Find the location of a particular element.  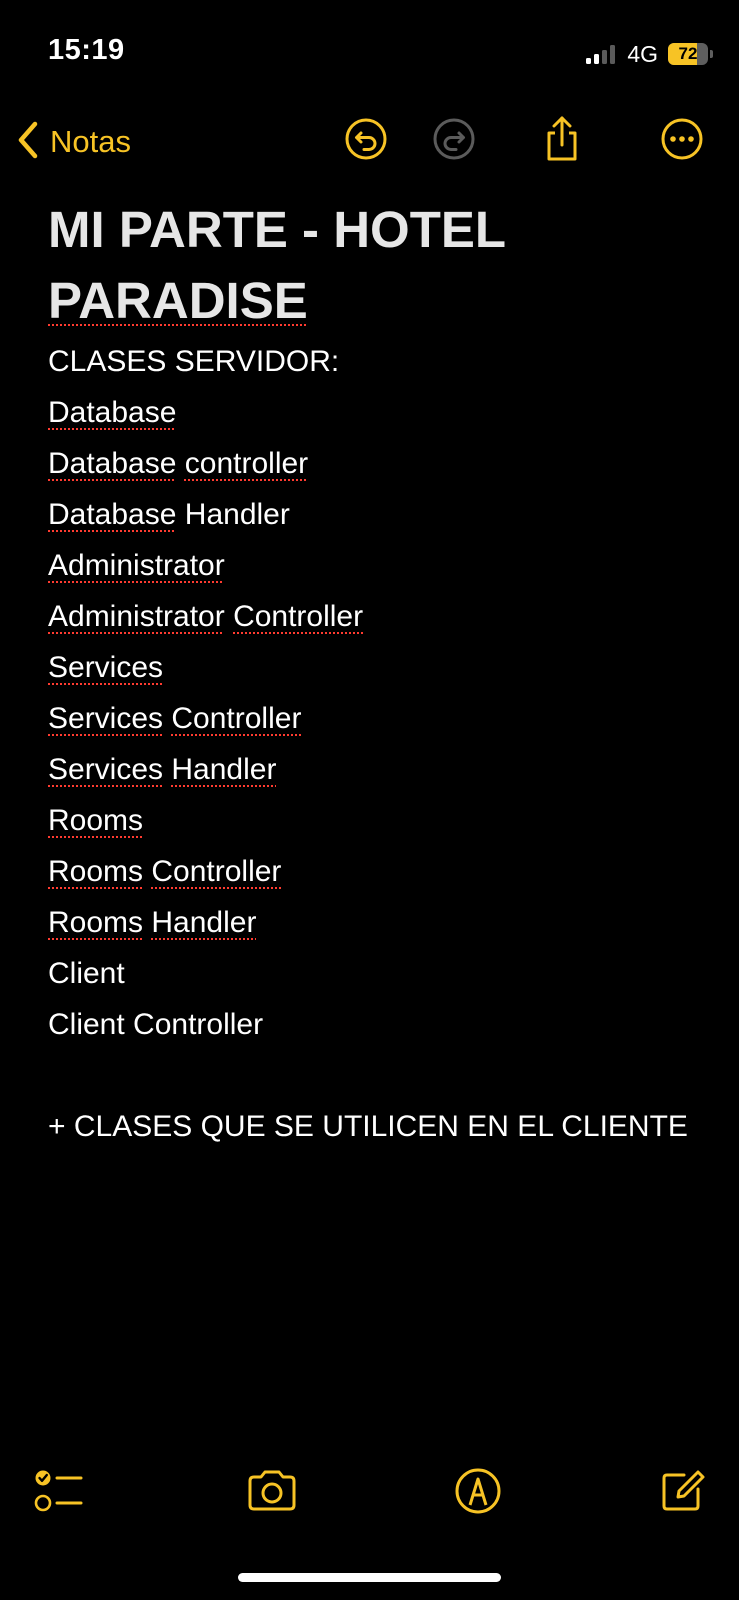

list-item: Database controller is located at coordinates (378, 463).